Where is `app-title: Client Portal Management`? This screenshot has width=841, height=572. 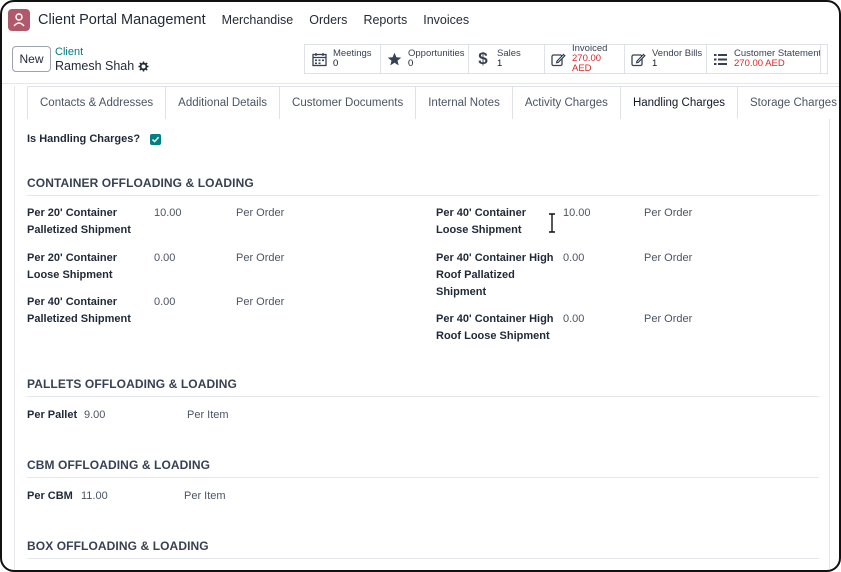
app-title: Client Portal Management is located at coordinates (122, 20).